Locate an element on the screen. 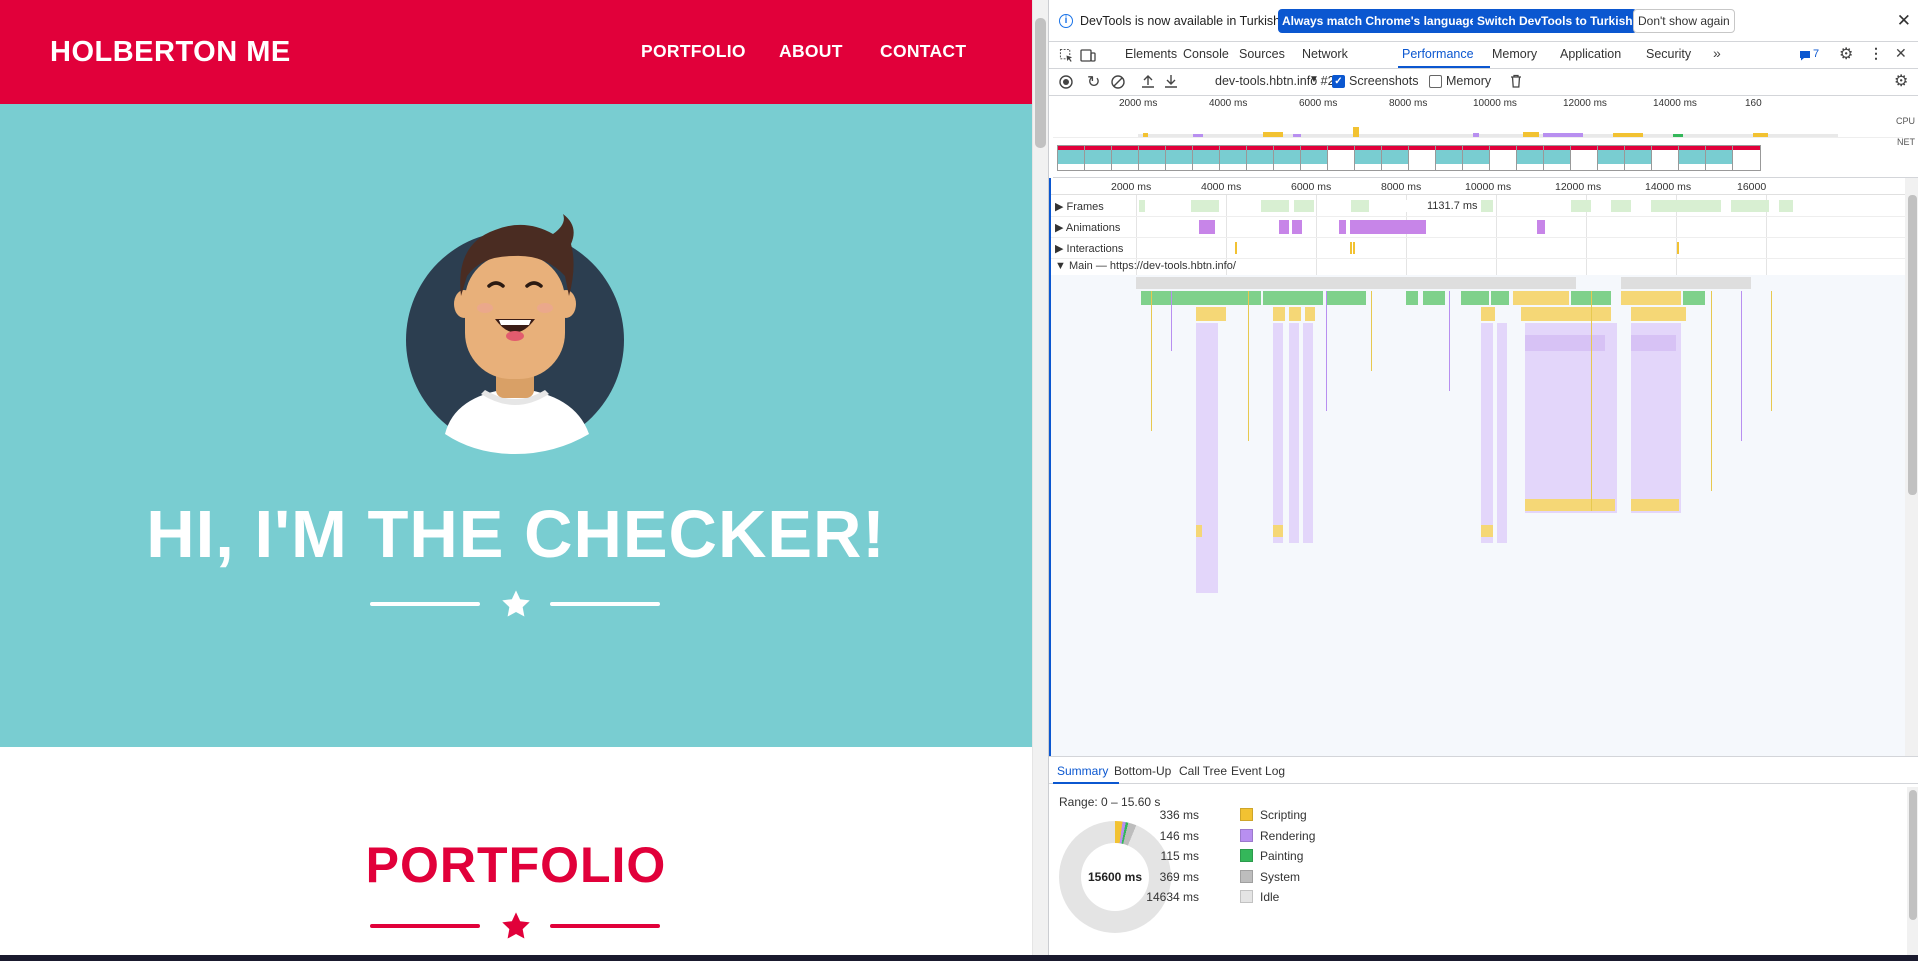 The width and height of the screenshot is (1918, 961). frames-track: ▶ Frames 1131.7 ms is located at coordinates (1478, 206).